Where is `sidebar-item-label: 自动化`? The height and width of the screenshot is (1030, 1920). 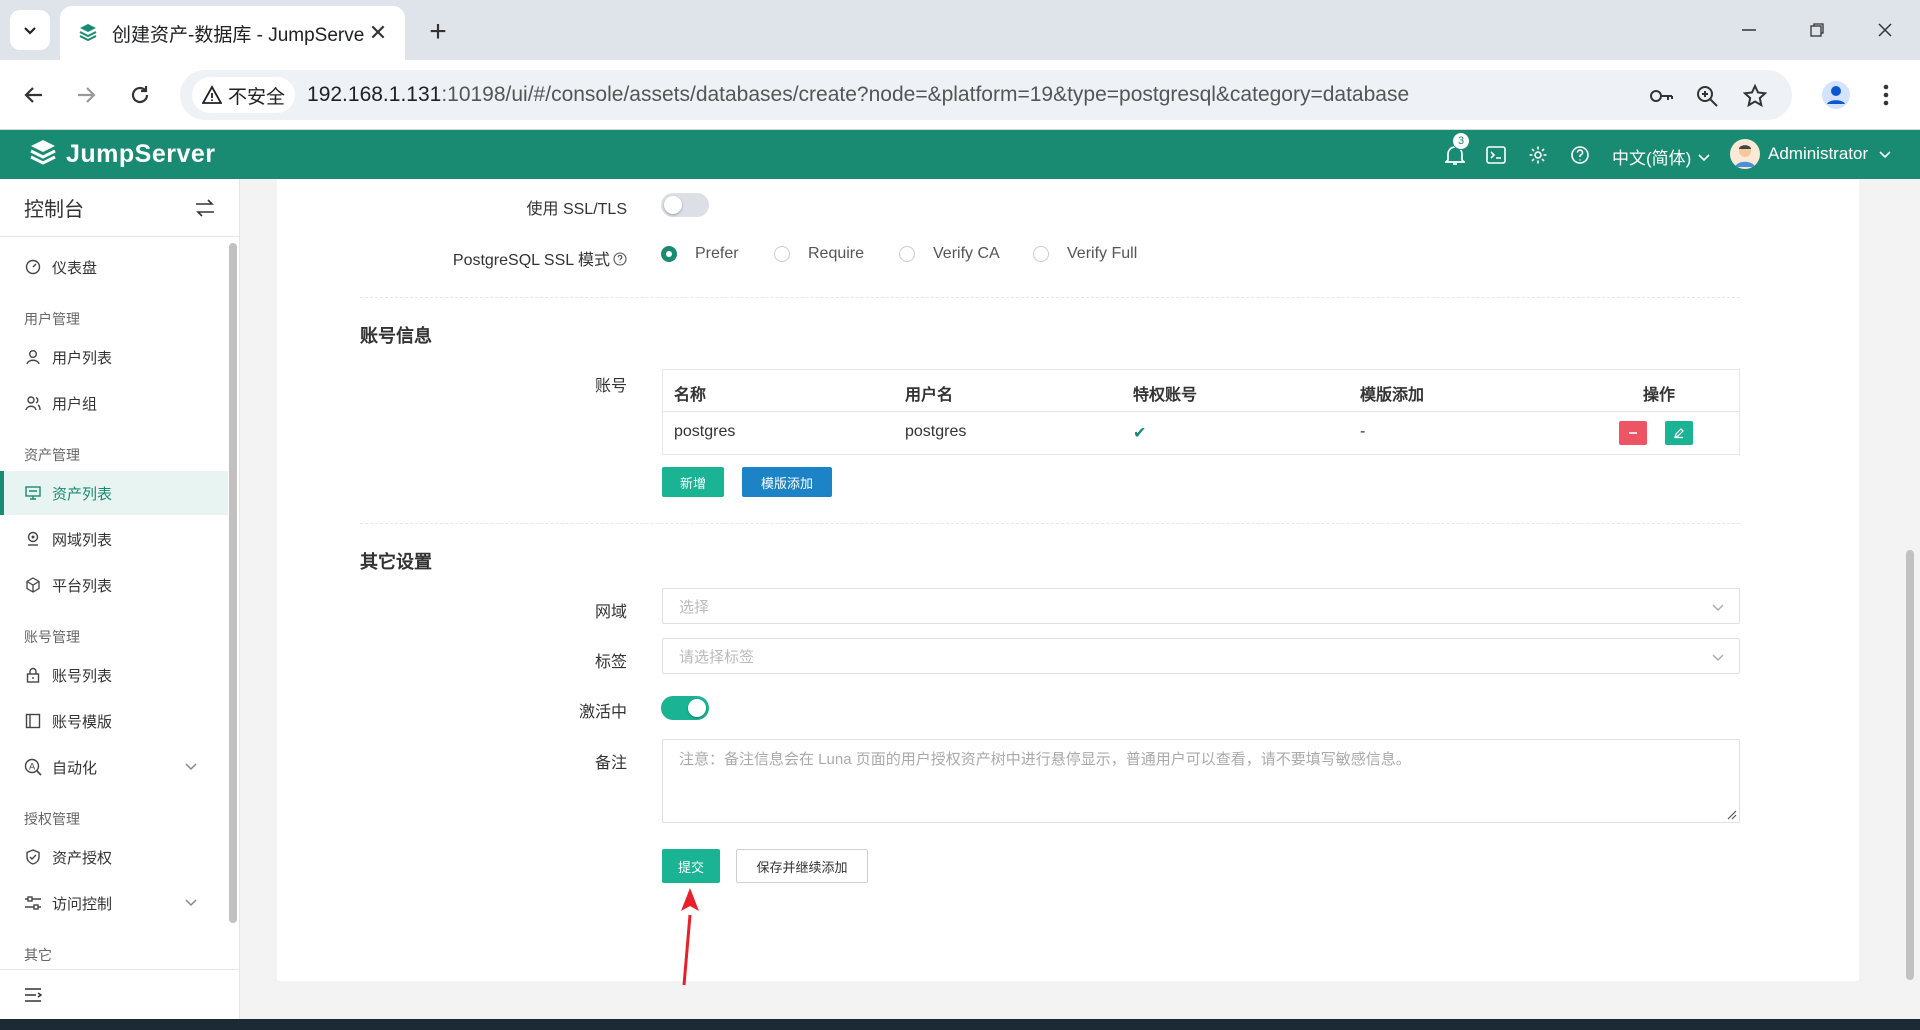
sidebar-item-label: 自动化 is located at coordinates (75, 768).